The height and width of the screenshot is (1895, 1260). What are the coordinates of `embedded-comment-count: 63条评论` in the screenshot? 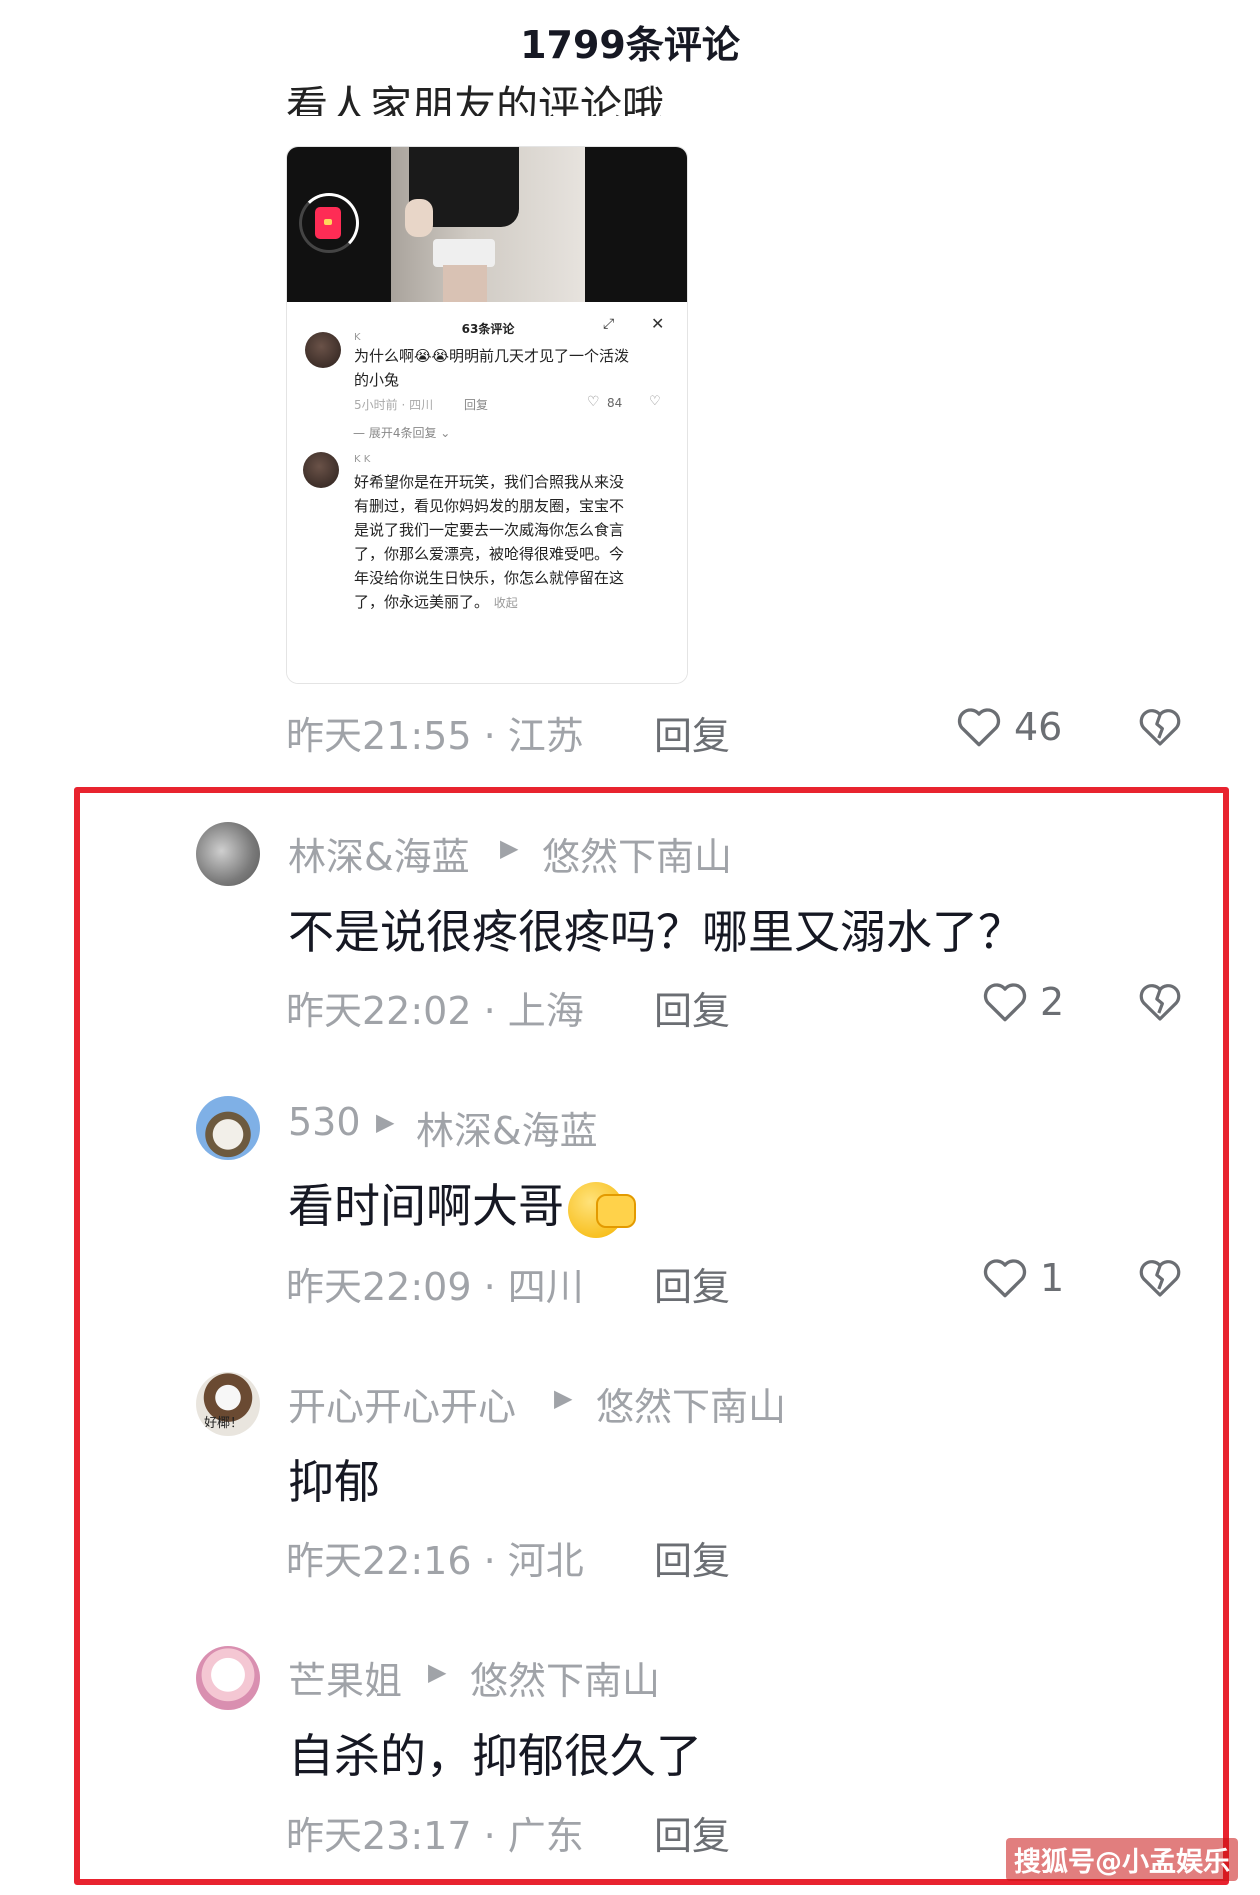 It's located at (488, 329).